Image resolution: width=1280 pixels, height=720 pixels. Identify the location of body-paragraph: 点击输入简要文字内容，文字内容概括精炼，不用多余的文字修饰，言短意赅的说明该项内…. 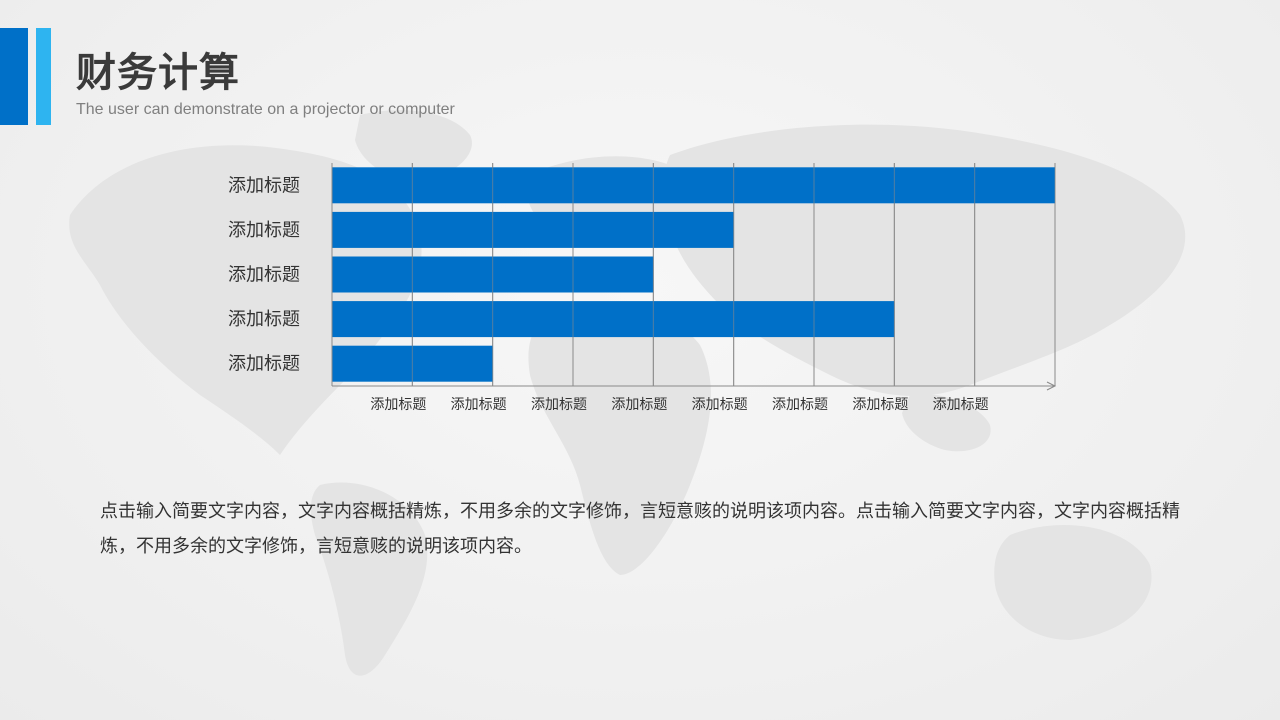
(640, 529).